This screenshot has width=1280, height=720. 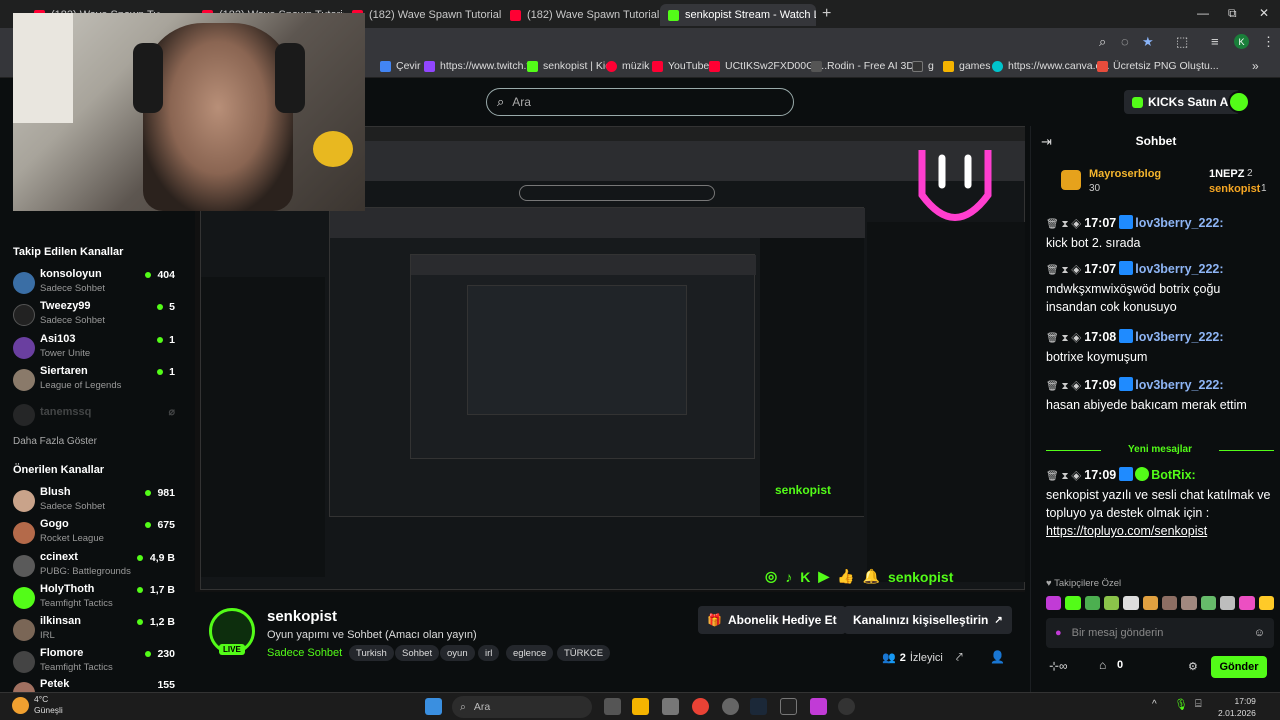 I want to click on buy-kicks-button: KICKs Satın Al, so click(x=1182, y=102).